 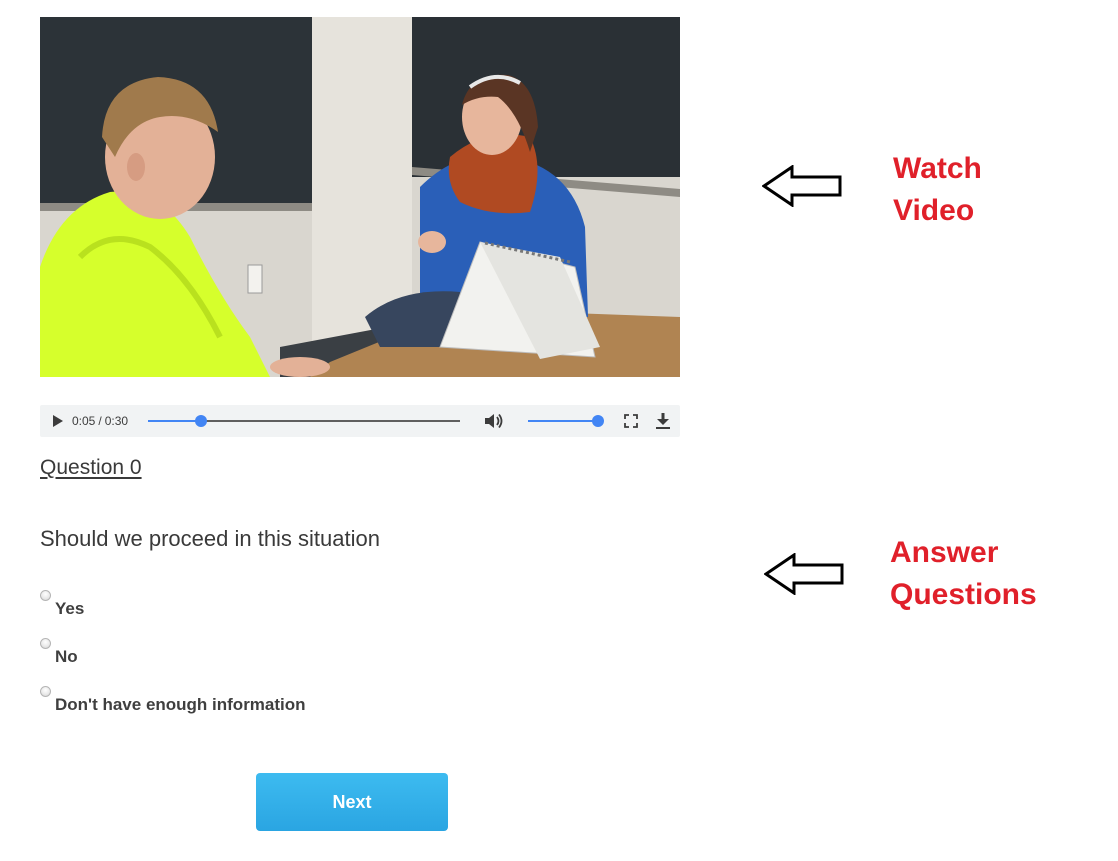 I want to click on next-button: Next, so click(x=352, y=802).